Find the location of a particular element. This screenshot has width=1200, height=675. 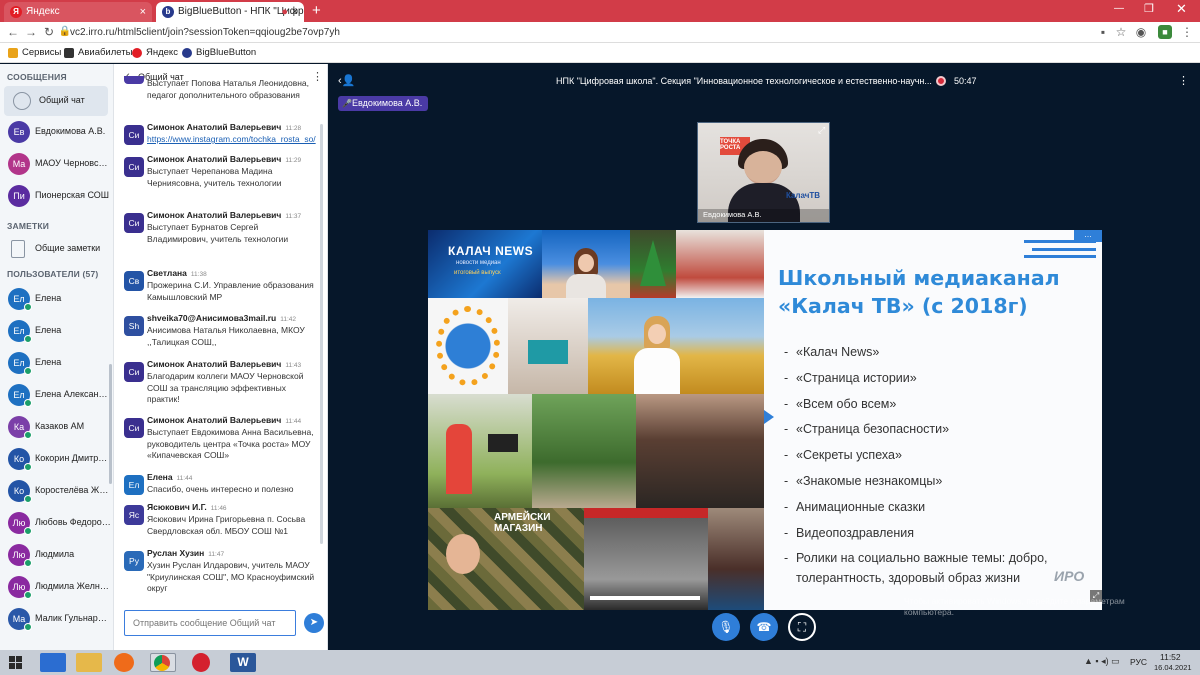

tab-label: Яндекс is located at coordinates (43, 11).